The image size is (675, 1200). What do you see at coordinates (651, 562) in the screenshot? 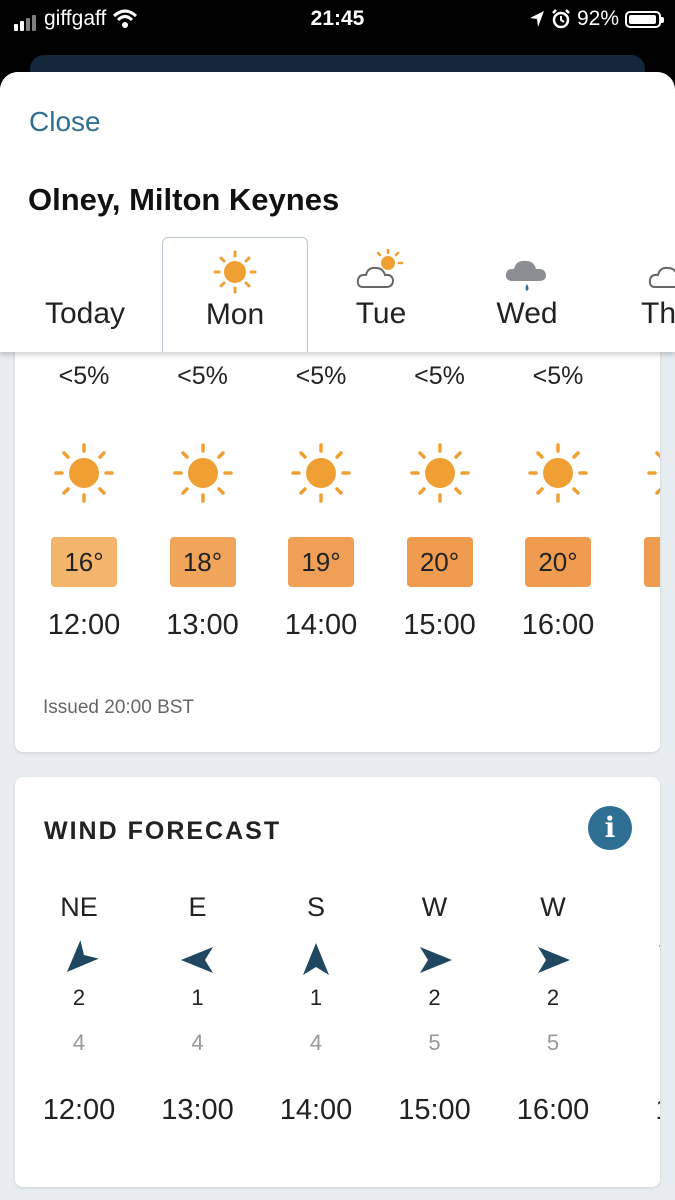
I see `temperature-badge: 2` at bounding box center [651, 562].